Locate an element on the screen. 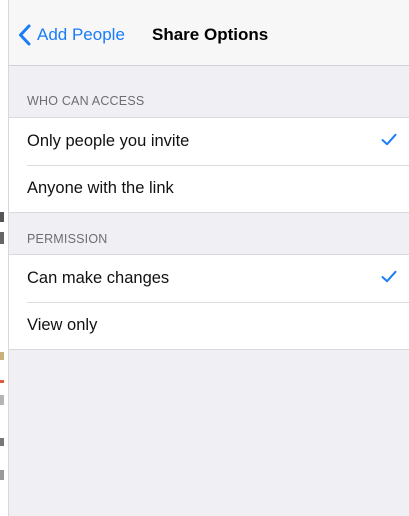 This screenshot has height=516, width=409. section-header-who-can-access: WHO CAN ACCESS is located at coordinates (86, 101).